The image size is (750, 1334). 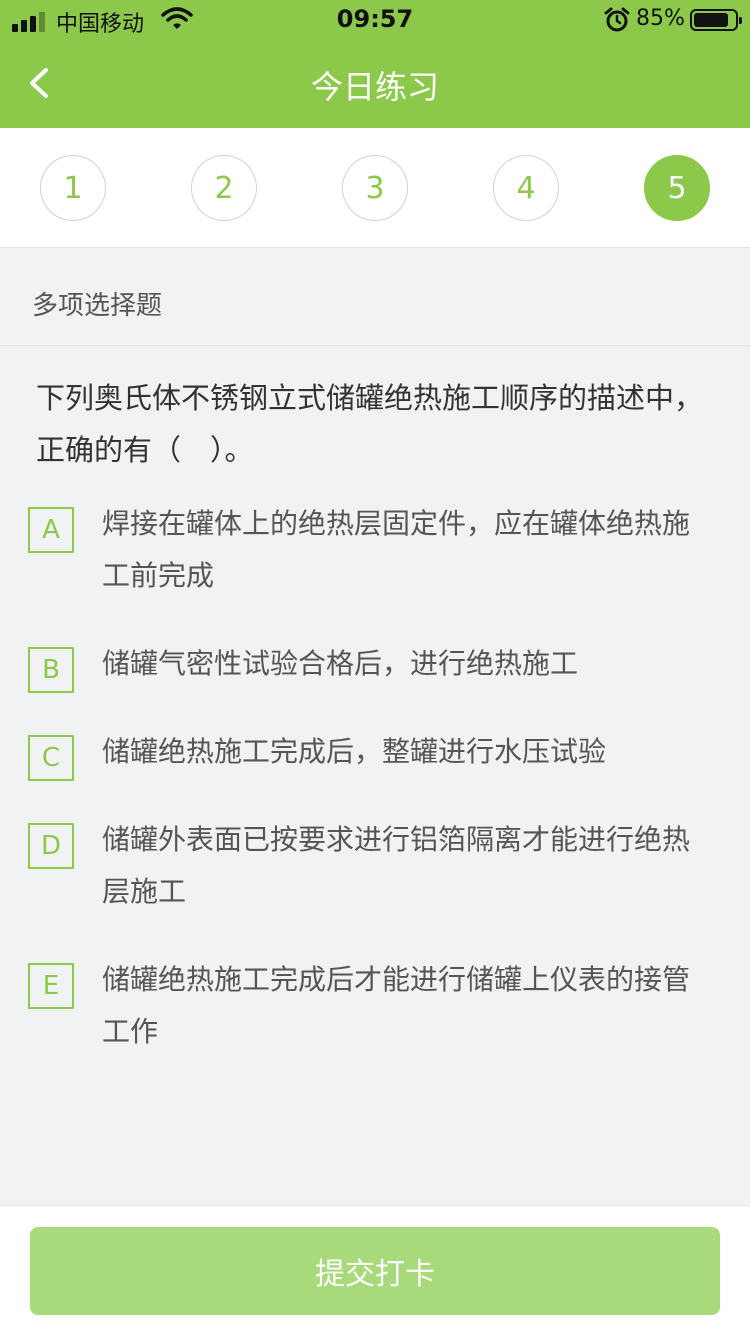 I want to click on question-nav: 1 2 3 4 5, so click(x=375, y=188).